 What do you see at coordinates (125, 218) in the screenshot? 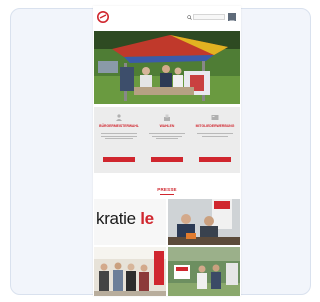
I see `tile-banner-text: kratie le` at bounding box center [125, 218].